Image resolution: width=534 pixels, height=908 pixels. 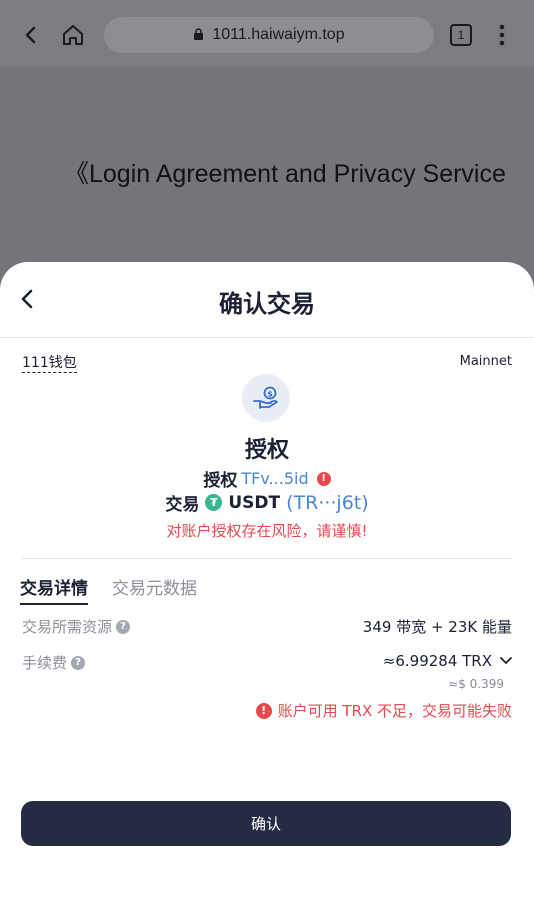 I want to click on trade-label: 交易, so click(x=182, y=505).